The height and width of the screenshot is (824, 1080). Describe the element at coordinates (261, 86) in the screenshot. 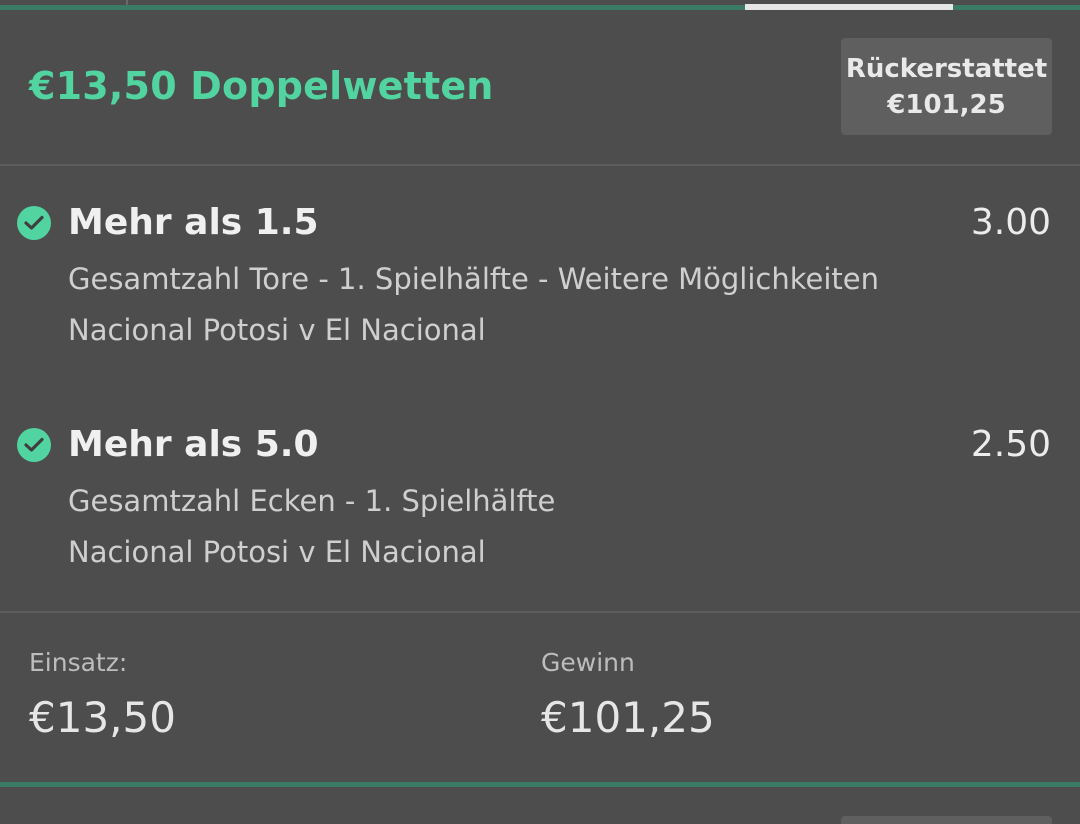

I see `bet-title: €13,50 Doppelwetten` at that location.